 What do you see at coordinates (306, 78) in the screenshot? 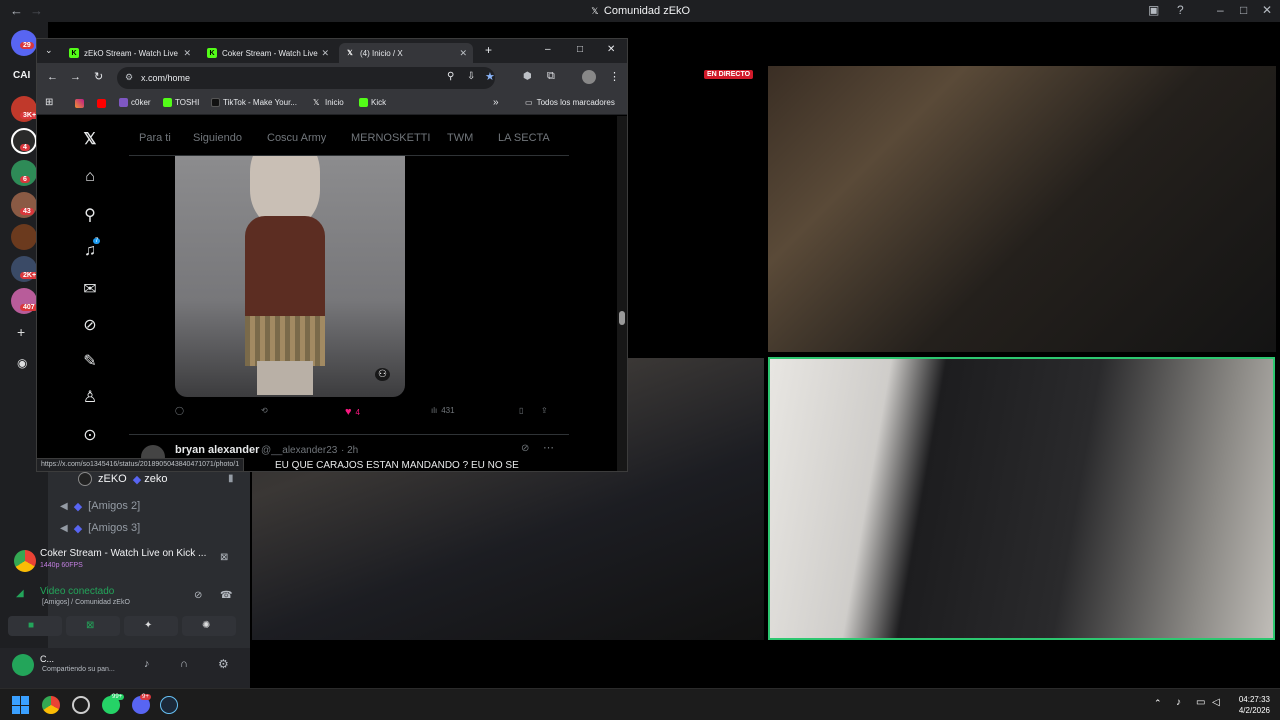
I see `address-bar: ⚙ x.com/home ⚲ ⇩ ★` at bounding box center [306, 78].